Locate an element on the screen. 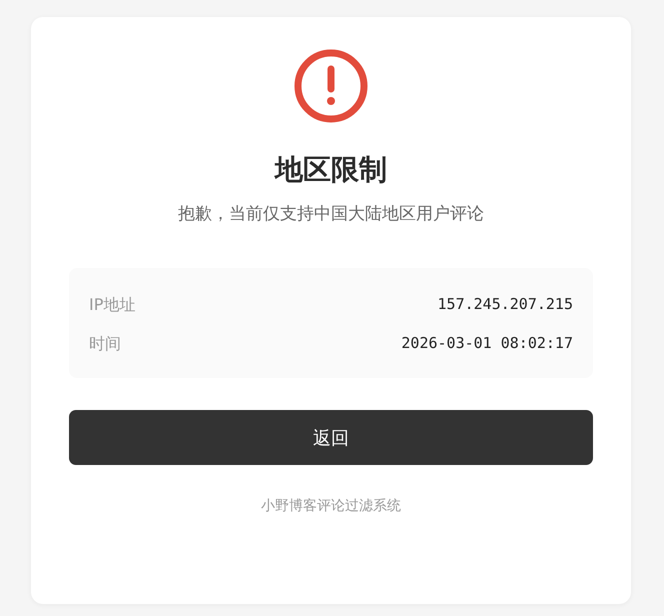 This screenshot has width=664, height=616. detail-value: 2026-03-01 08:02:17 is located at coordinates (487, 343).